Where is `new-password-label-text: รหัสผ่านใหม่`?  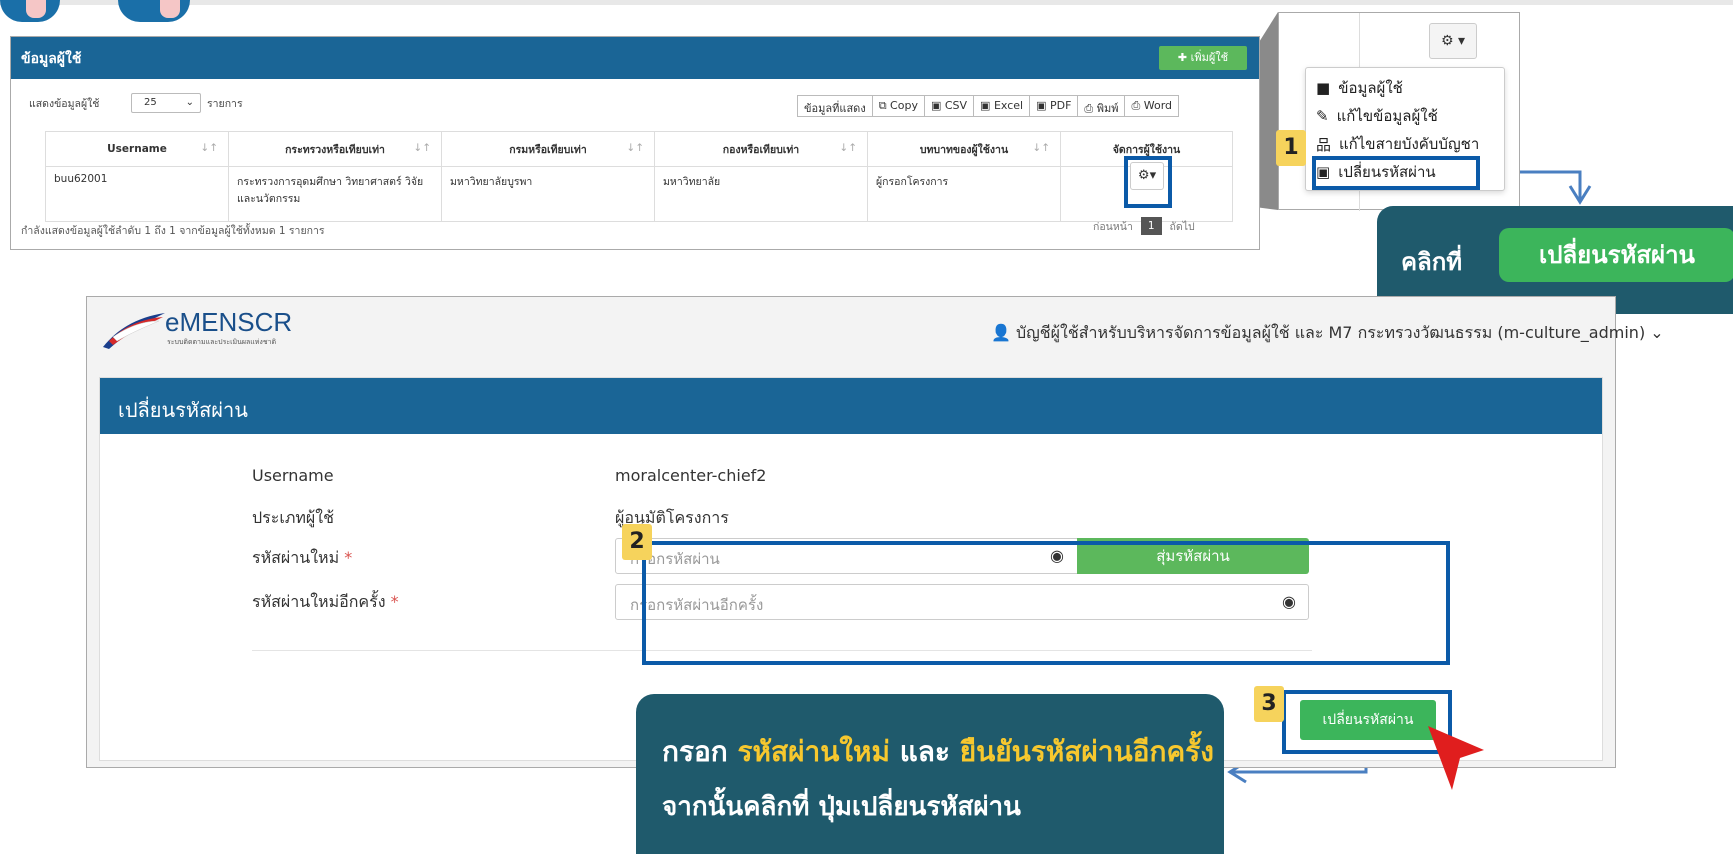 new-password-label-text: รหัสผ่านใหม่ is located at coordinates (296, 557).